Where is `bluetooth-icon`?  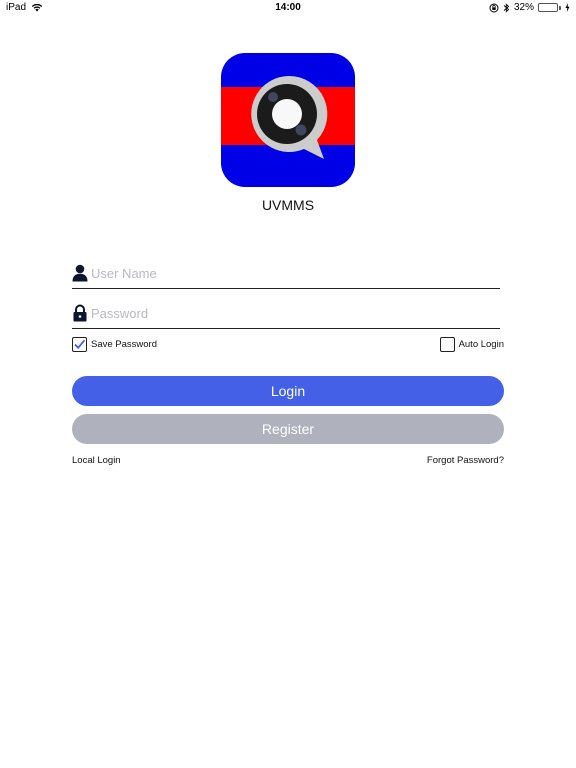 bluetooth-icon is located at coordinates (506, 7).